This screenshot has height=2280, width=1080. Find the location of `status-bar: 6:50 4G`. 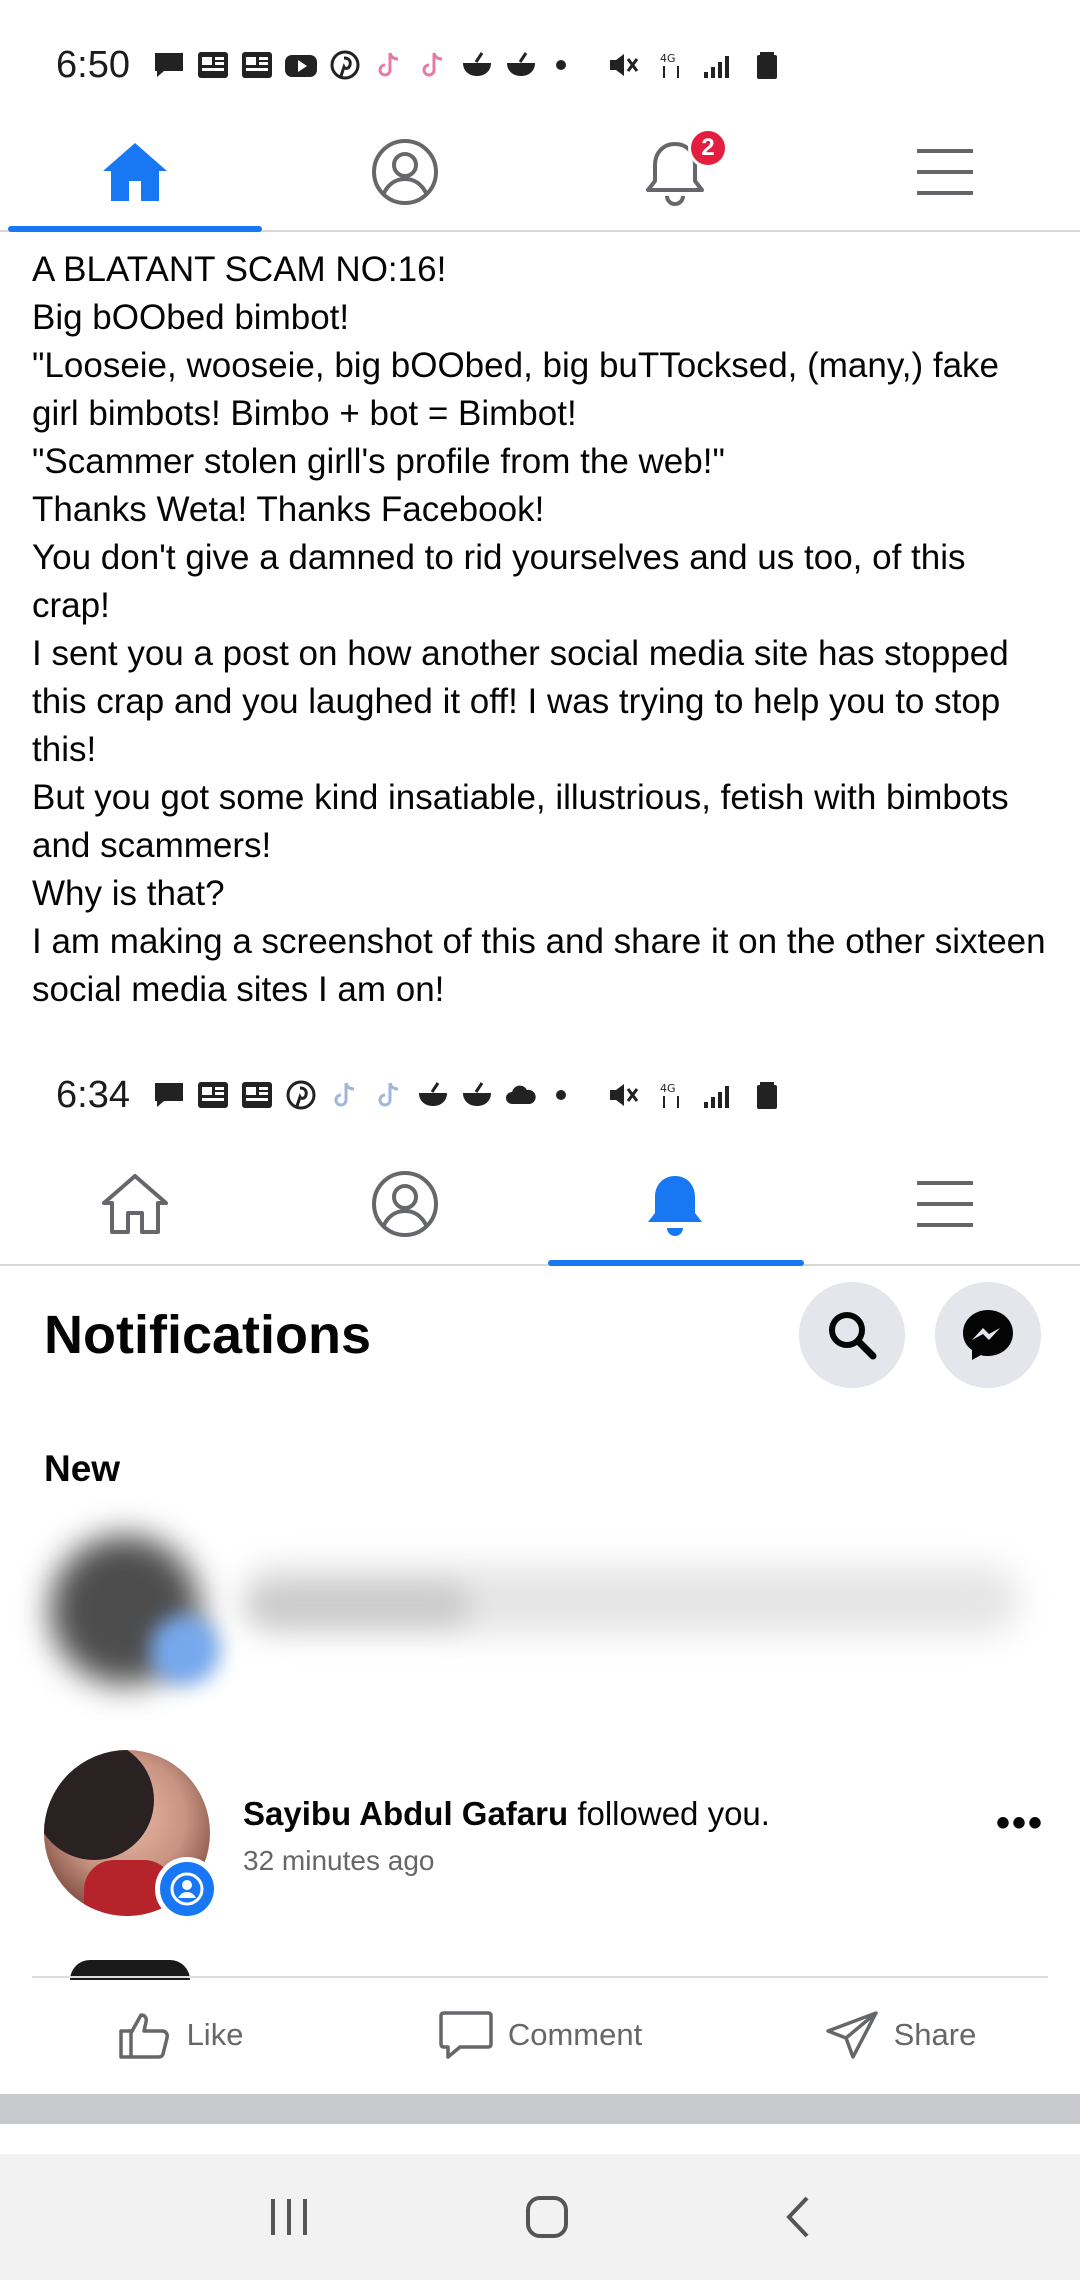

status-bar: 6:50 4G is located at coordinates (540, 65).